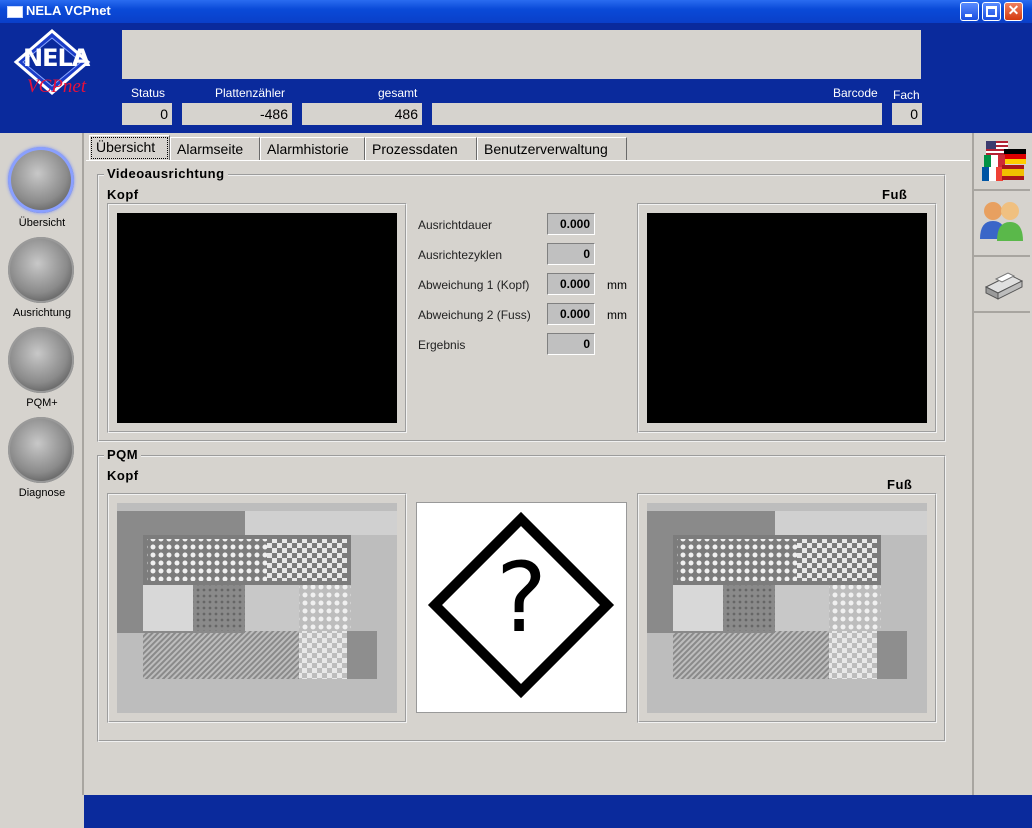 The image size is (1032, 828). What do you see at coordinates (123, 475) in the screenshot?
I see `pqm-head-label: Kopf` at bounding box center [123, 475].